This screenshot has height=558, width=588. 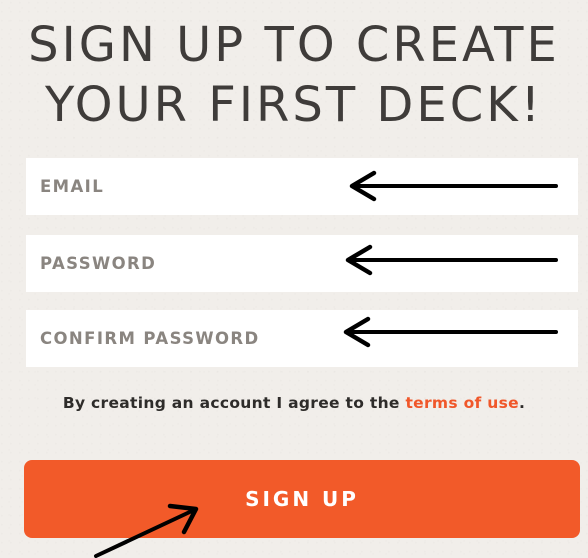 What do you see at coordinates (294, 105) in the screenshot?
I see `page-title-line-2: YOUR FIRST DECK!` at bounding box center [294, 105].